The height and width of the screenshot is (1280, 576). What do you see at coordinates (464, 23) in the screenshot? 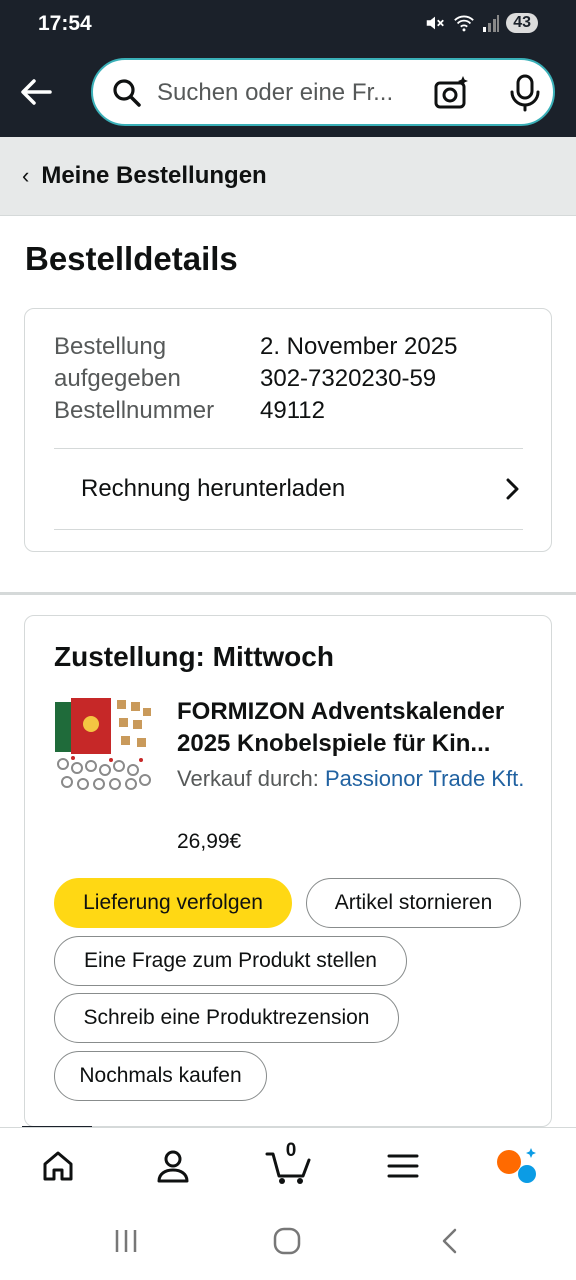
I see `wifi-icon` at bounding box center [464, 23].